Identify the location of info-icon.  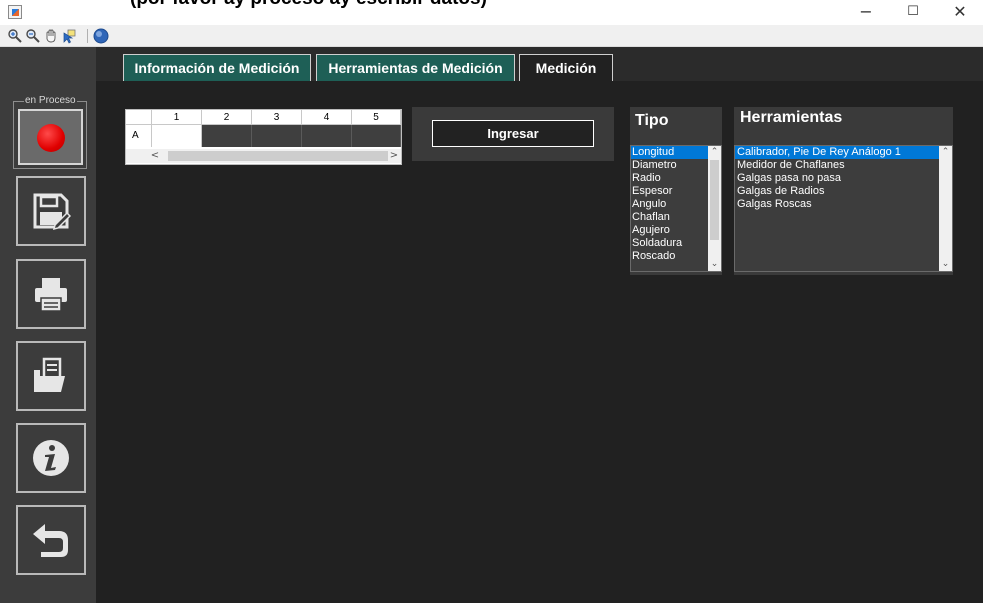
(51, 458).